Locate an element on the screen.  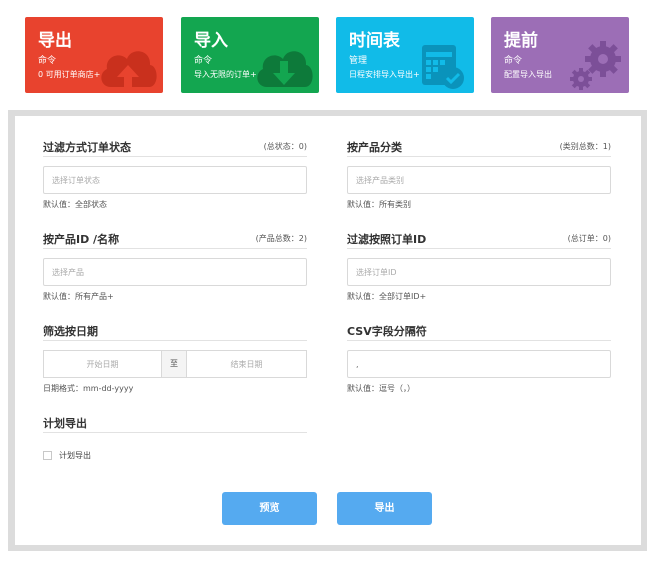
schedule-export-checkbox is located at coordinates (47, 455).